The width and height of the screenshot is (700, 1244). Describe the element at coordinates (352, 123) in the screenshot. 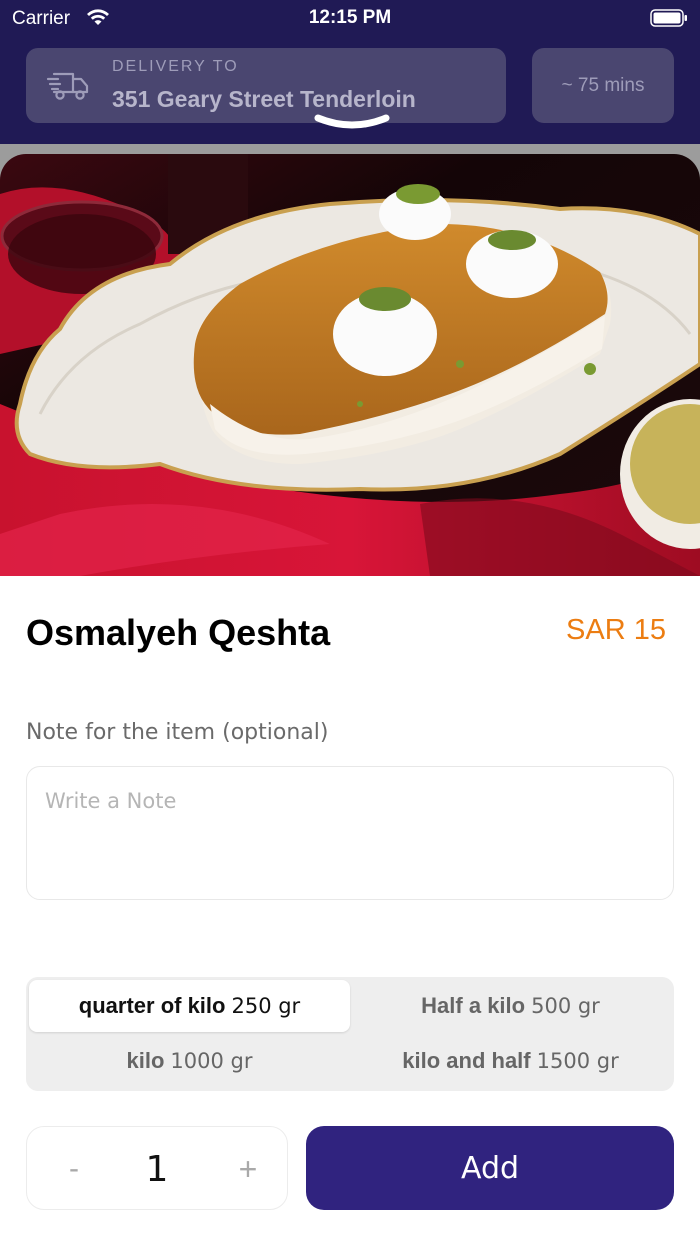

I see `chevron-down-icon` at that location.